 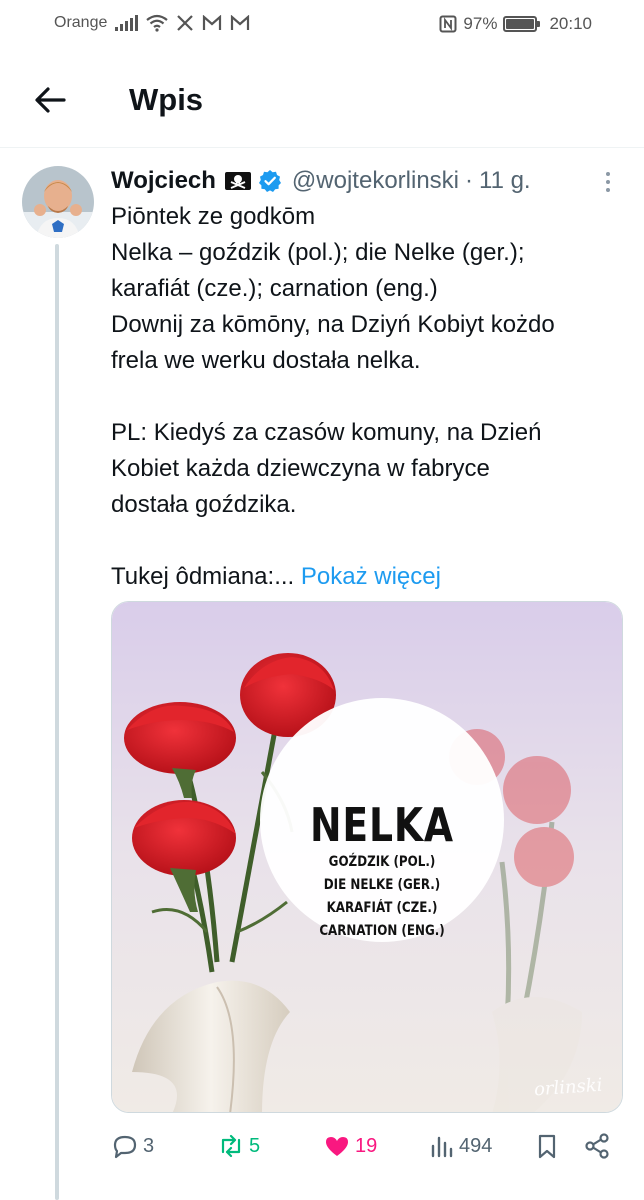 I want to click on verified-badge-icon, so click(x=269, y=181).